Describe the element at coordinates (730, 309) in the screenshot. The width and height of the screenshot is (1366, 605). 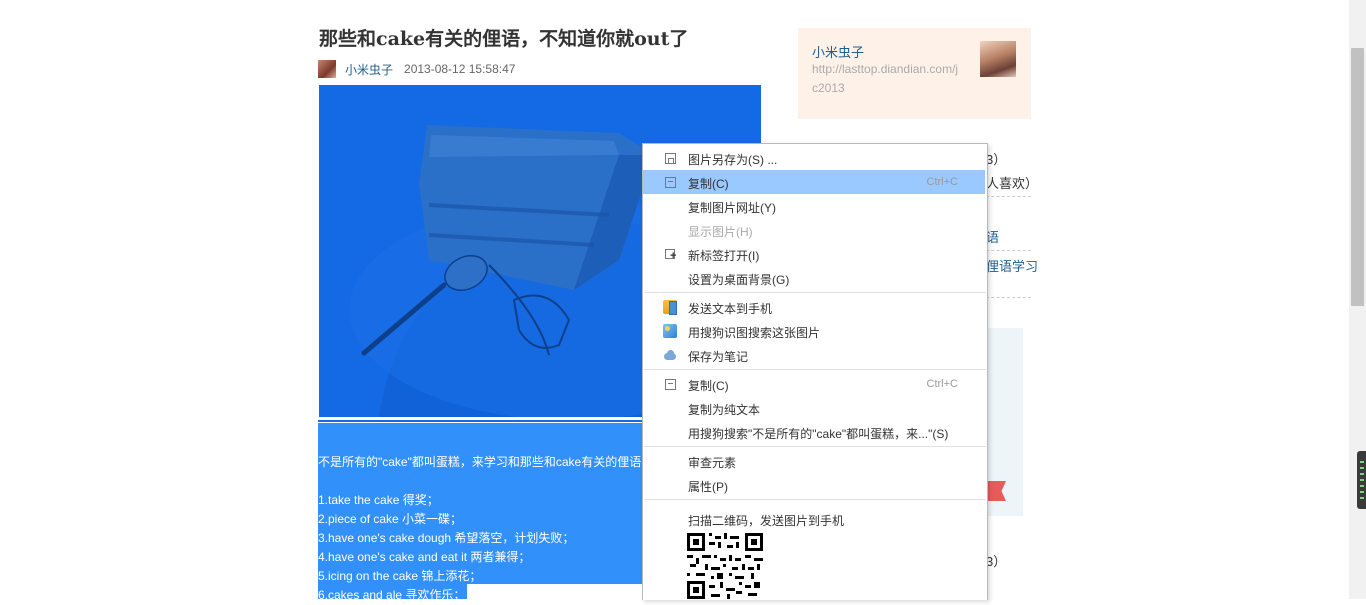
I see `menu-item-label: 发送文本到手机` at that location.